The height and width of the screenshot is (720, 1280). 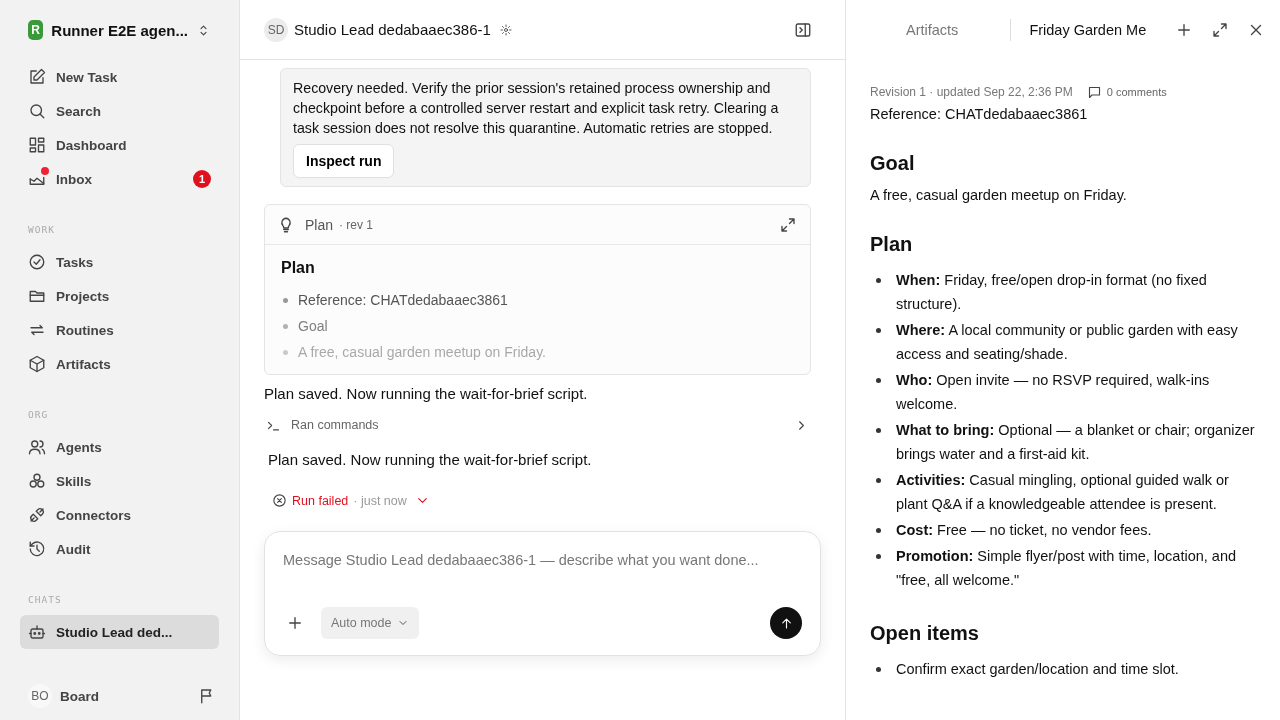 What do you see at coordinates (119, 262) in the screenshot?
I see `nav-item: Tasks` at bounding box center [119, 262].